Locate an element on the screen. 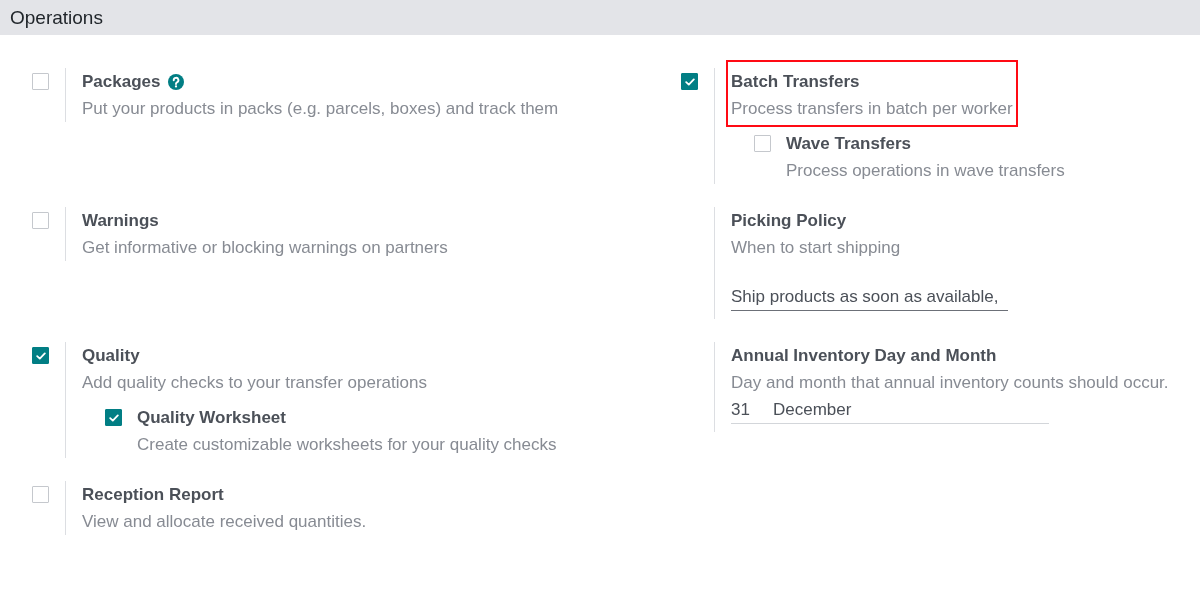 The width and height of the screenshot is (1200, 600). setting-description: Get informative or blocking warnings on partners is located at coordinates (265, 248).